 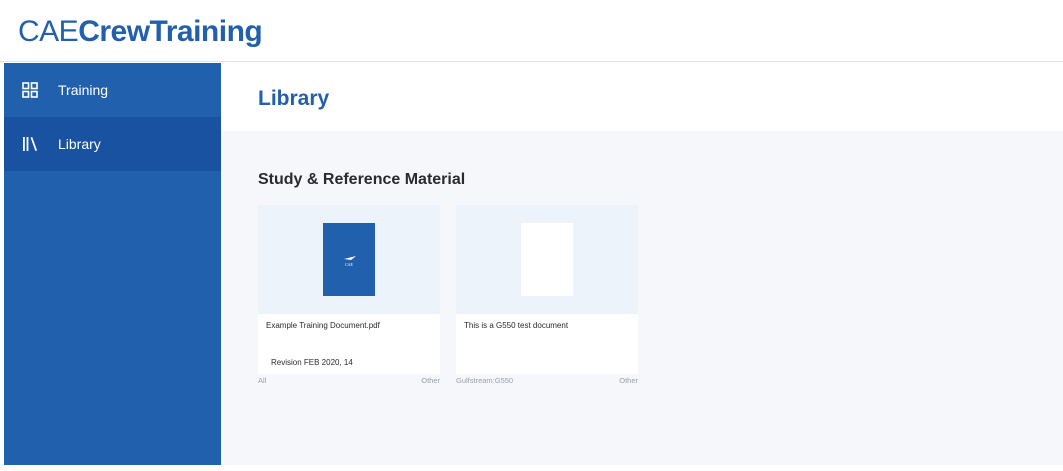 I want to click on document-card: This is a G550 test document, so click(x=547, y=289).